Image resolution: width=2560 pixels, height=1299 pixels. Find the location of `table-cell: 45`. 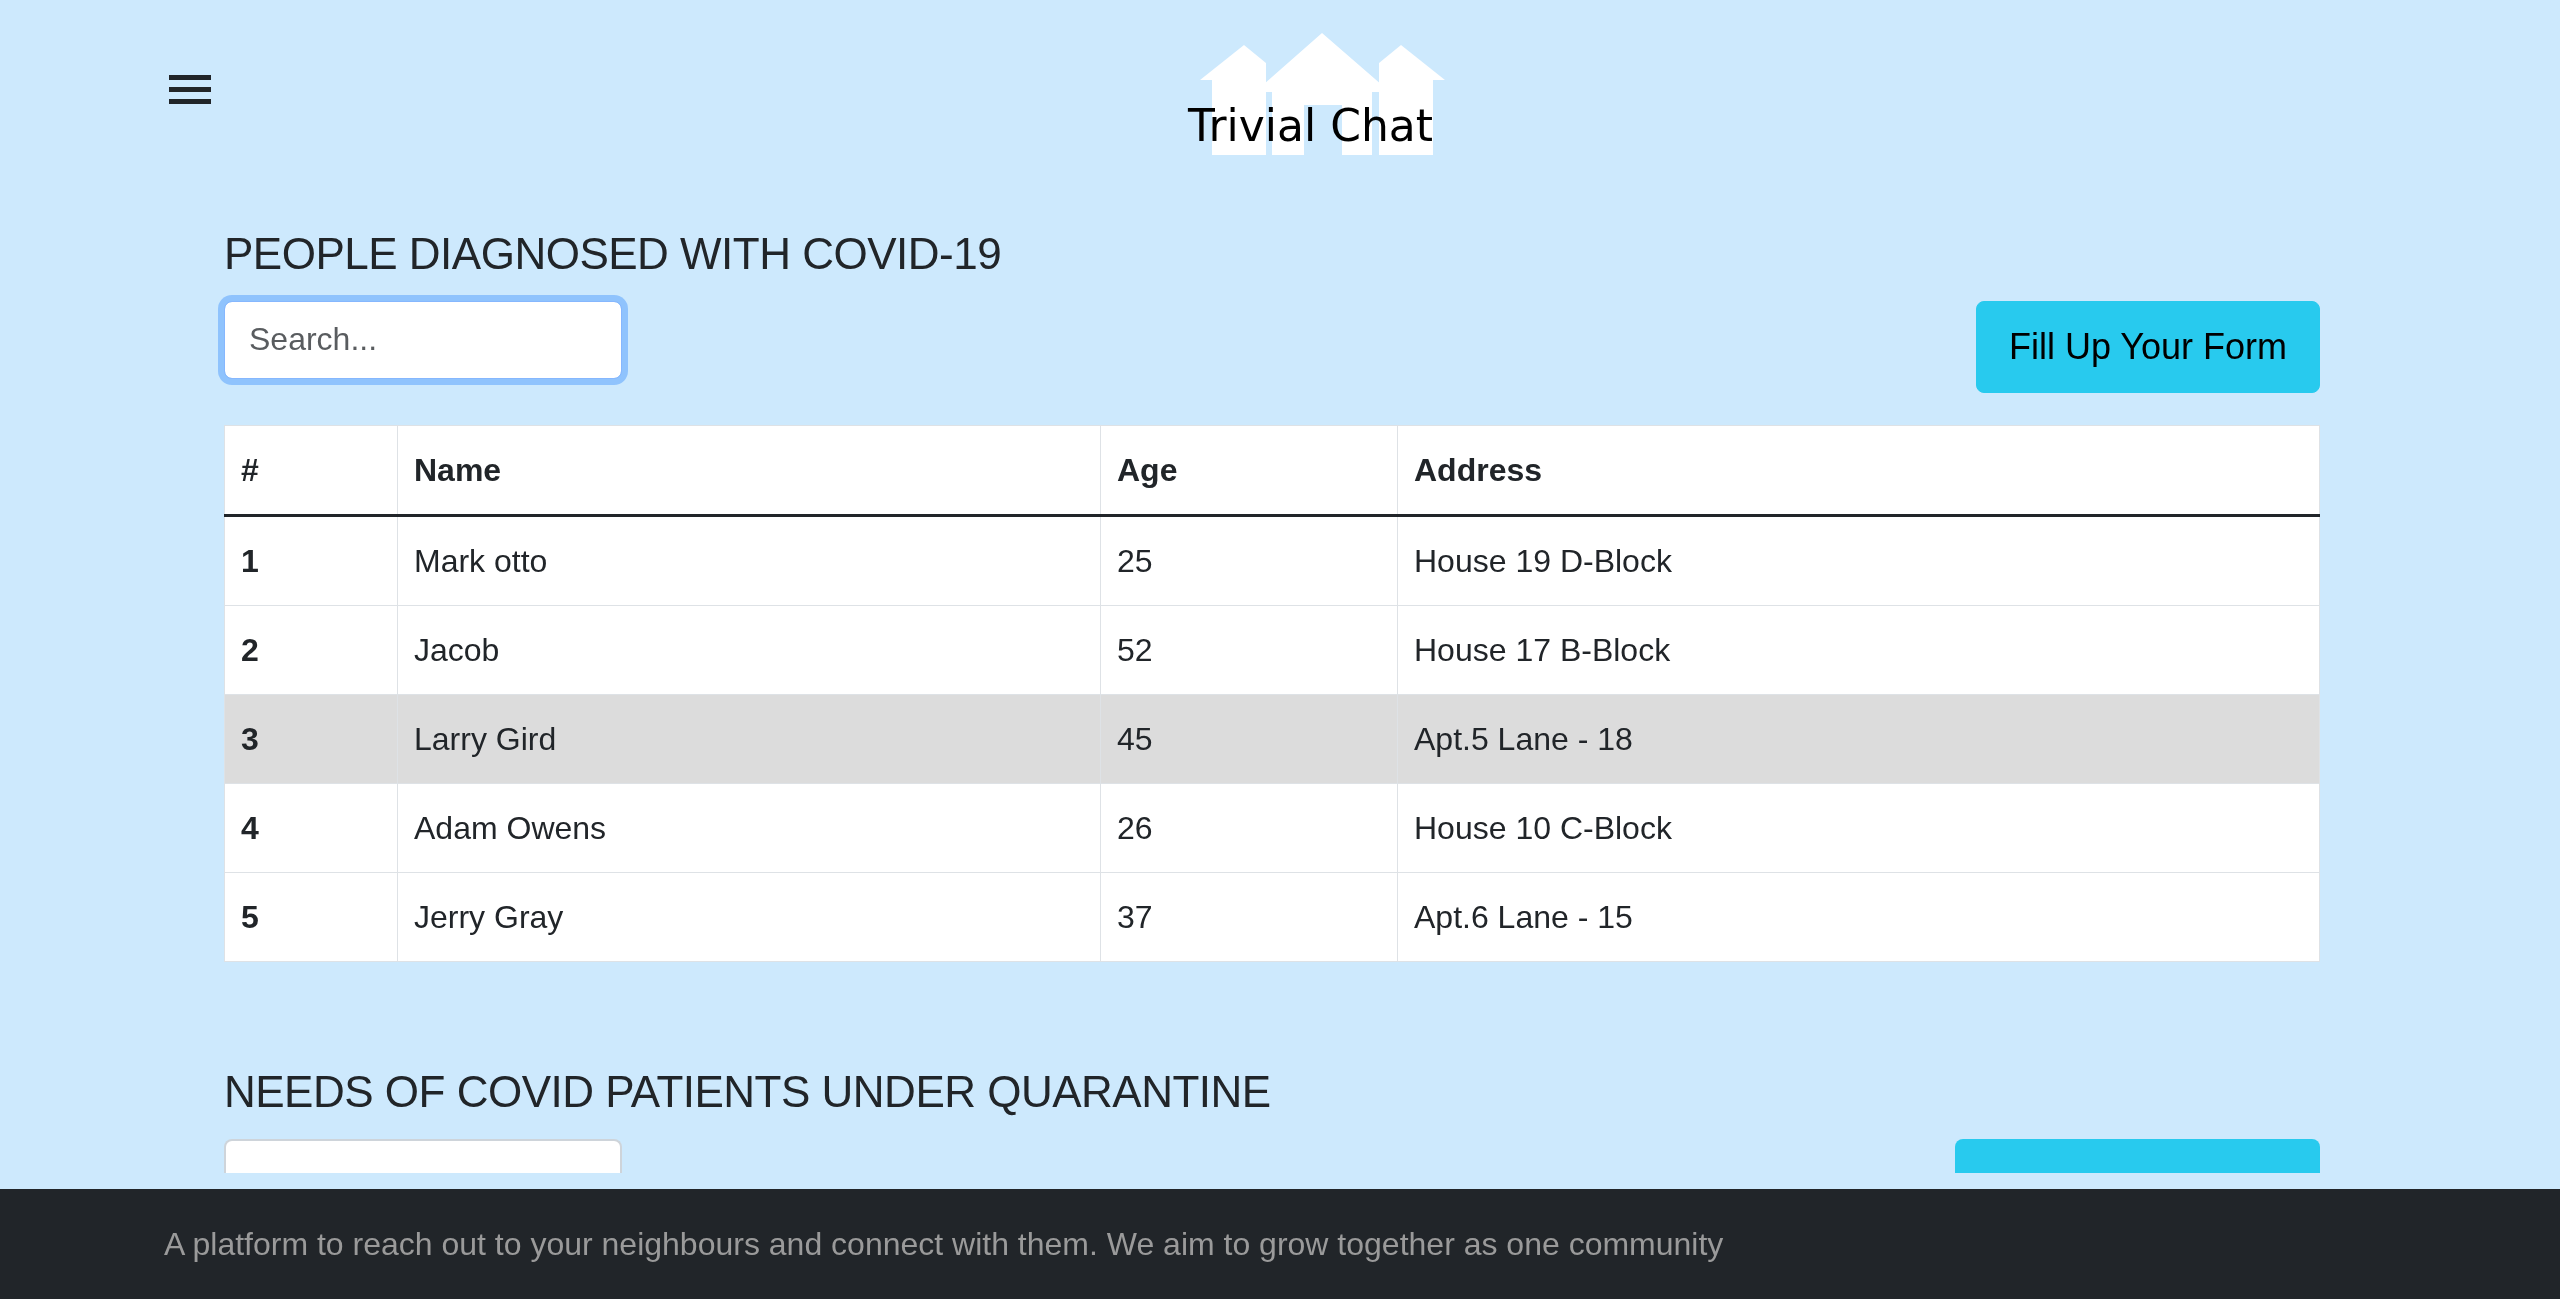

table-cell: 45 is located at coordinates (1249, 739).